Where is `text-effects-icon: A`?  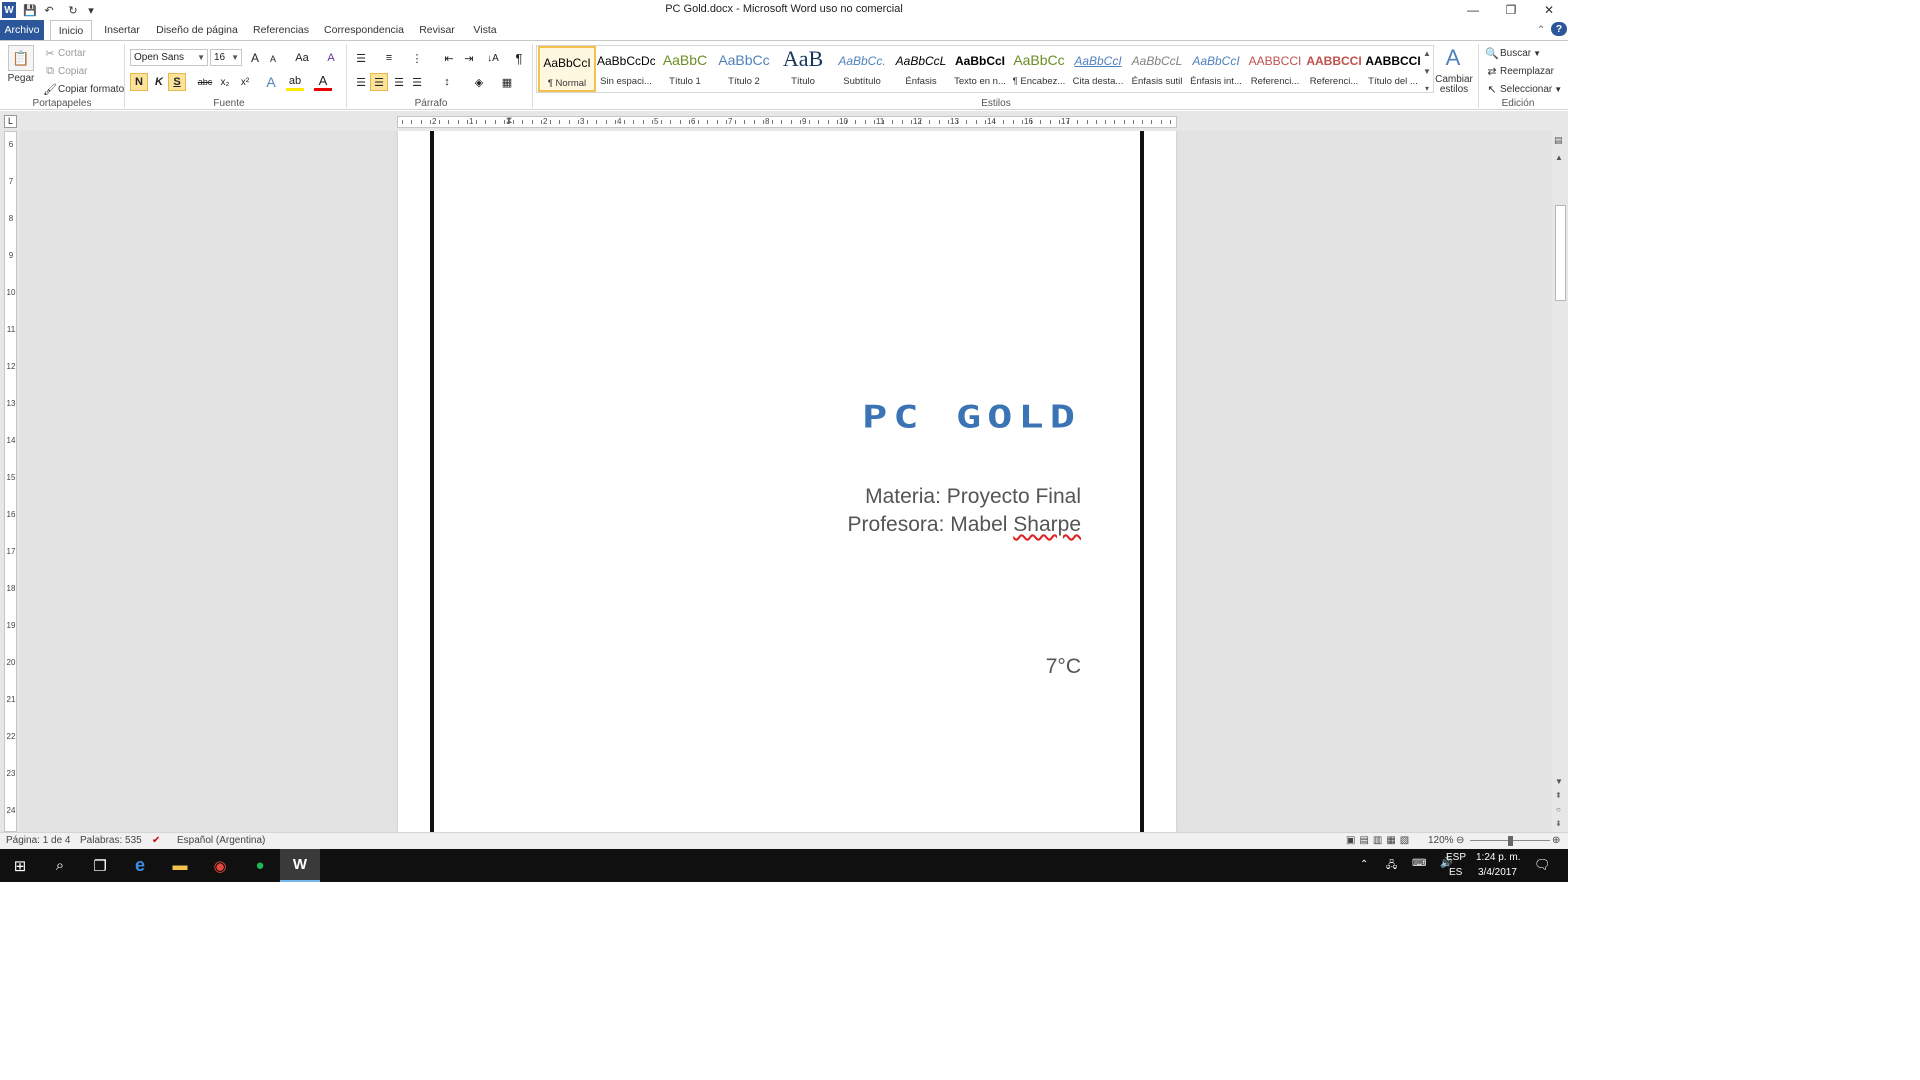 text-effects-icon: A is located at coordinates (271, 82).